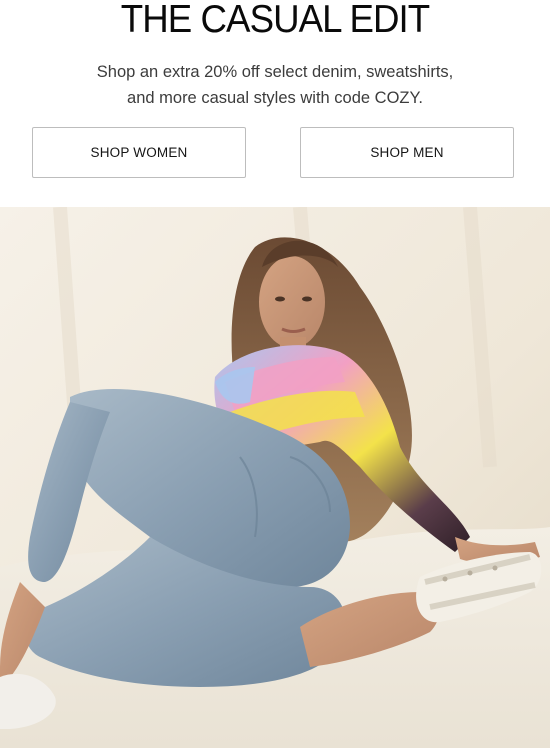  I want to click on promo-subtitle-line-2: and more casual styles with code COZY., so click(275, 98).